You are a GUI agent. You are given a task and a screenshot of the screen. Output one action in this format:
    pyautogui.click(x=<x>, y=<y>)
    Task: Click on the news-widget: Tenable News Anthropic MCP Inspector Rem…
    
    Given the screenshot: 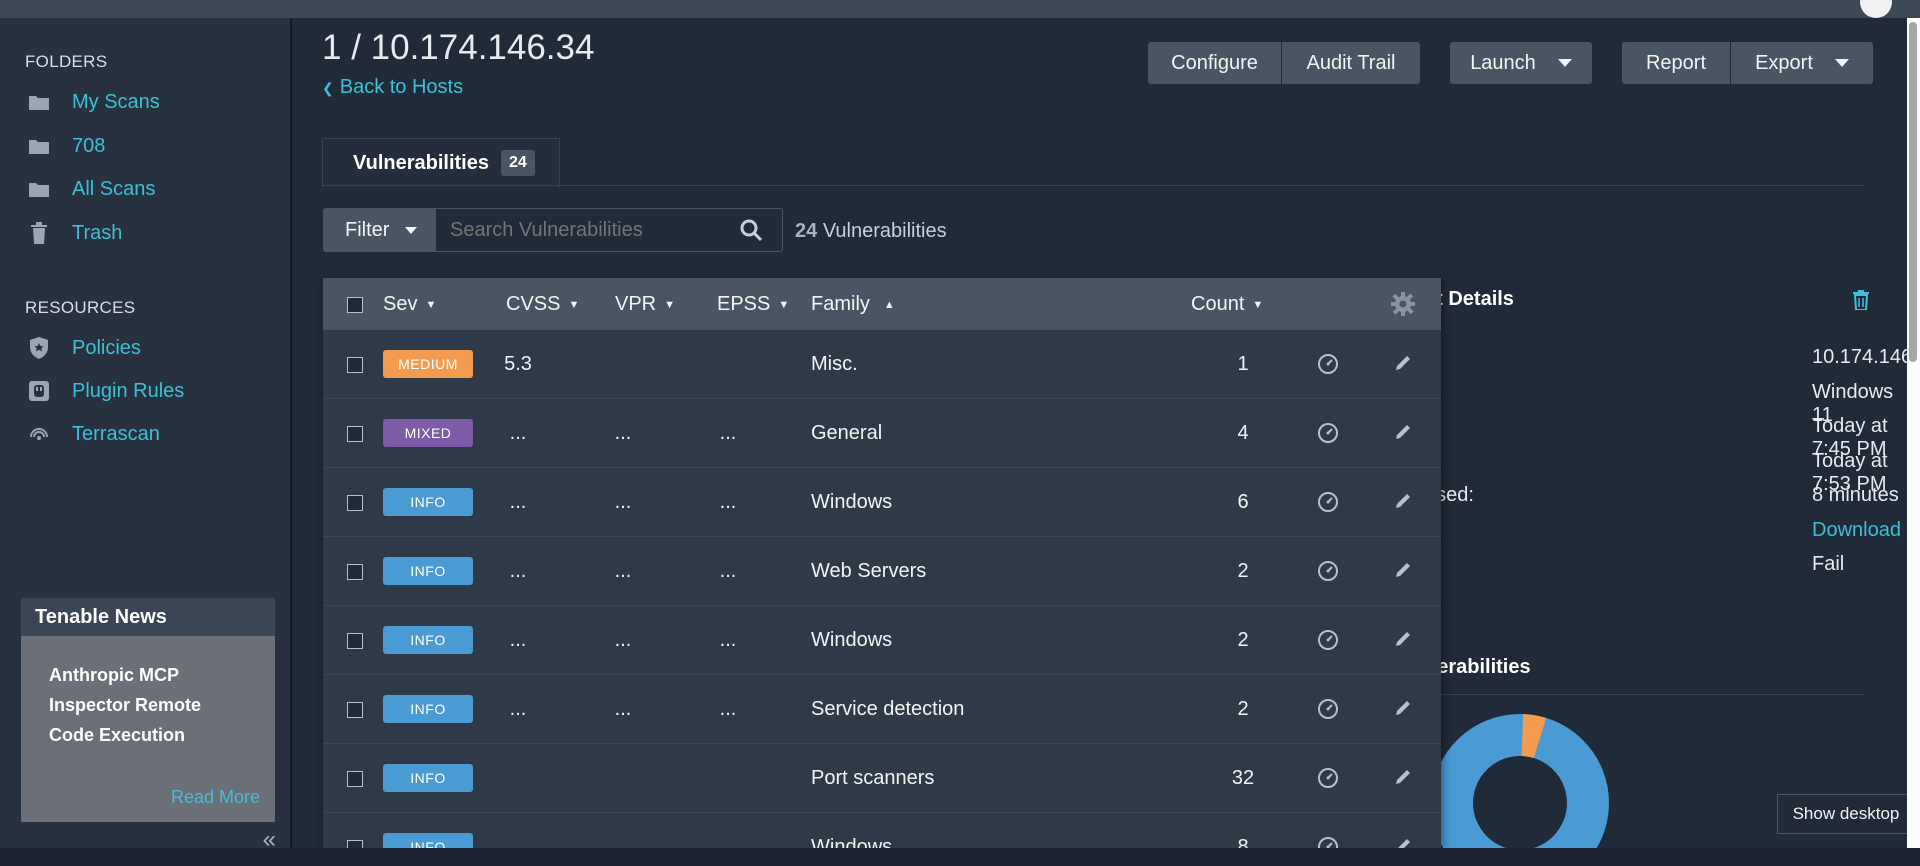 What is the action you would take?
    pyautogui.click(x=148, y=710)
    